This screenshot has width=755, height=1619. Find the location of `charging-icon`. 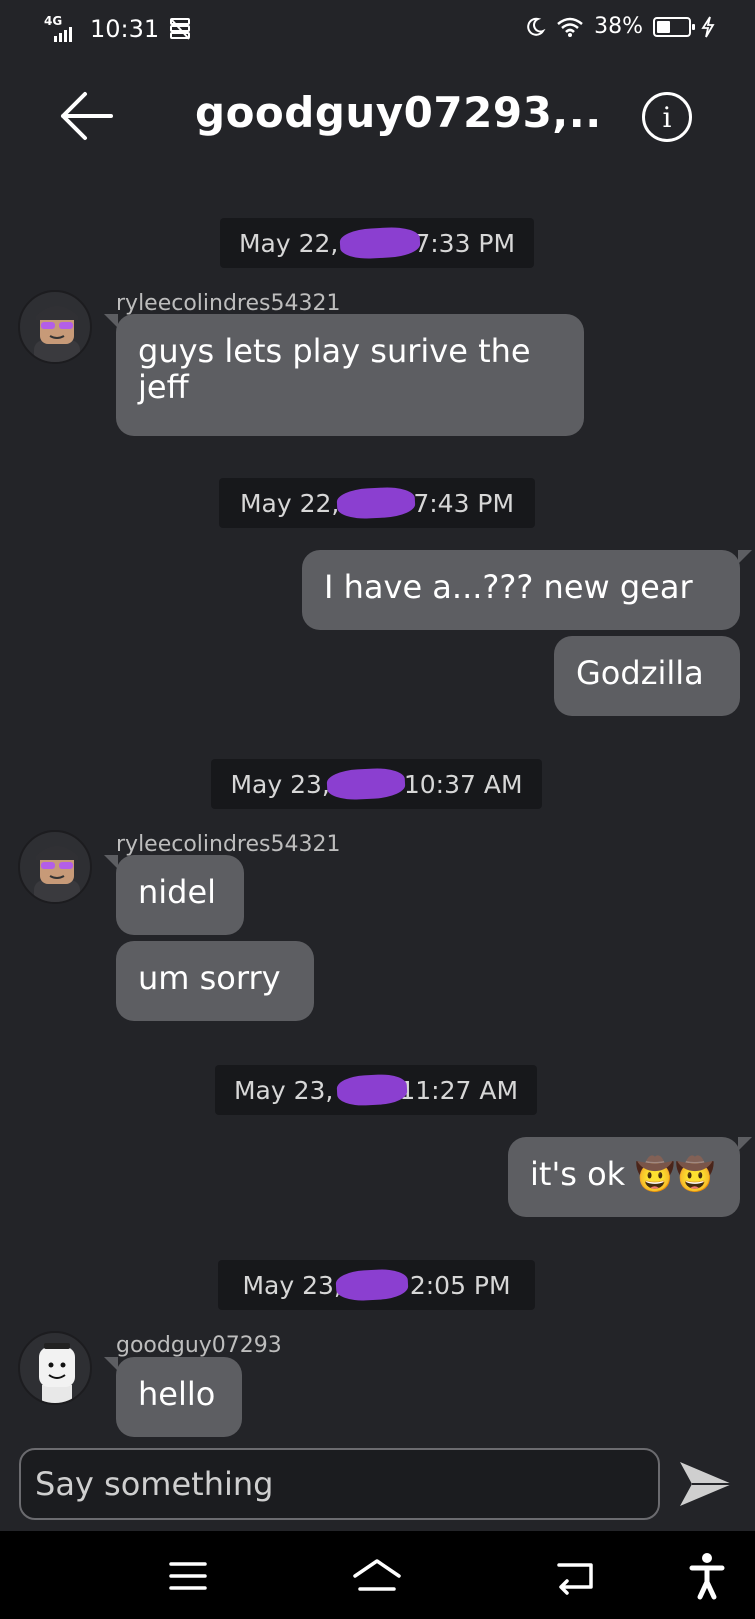

charging-icon is located at coordinates (708, 26).